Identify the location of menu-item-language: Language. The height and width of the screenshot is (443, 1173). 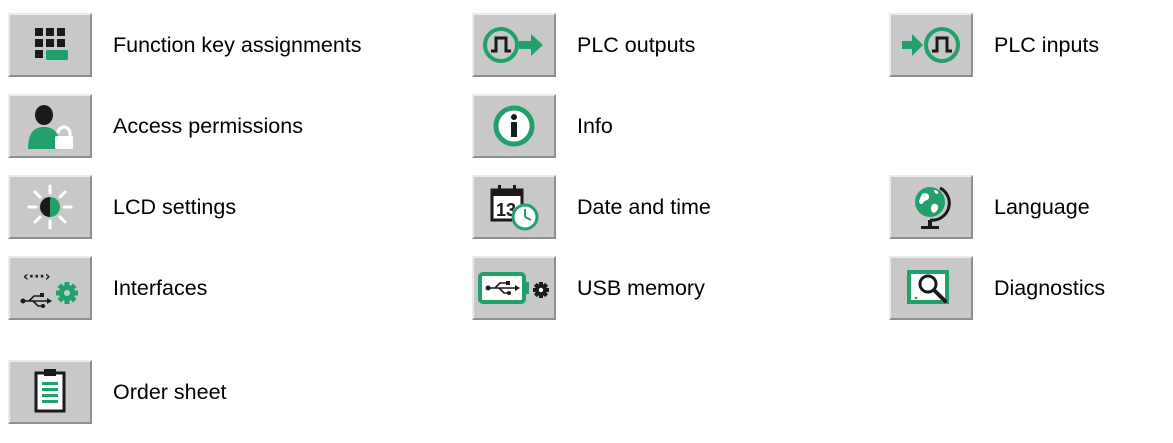
(989, 207).